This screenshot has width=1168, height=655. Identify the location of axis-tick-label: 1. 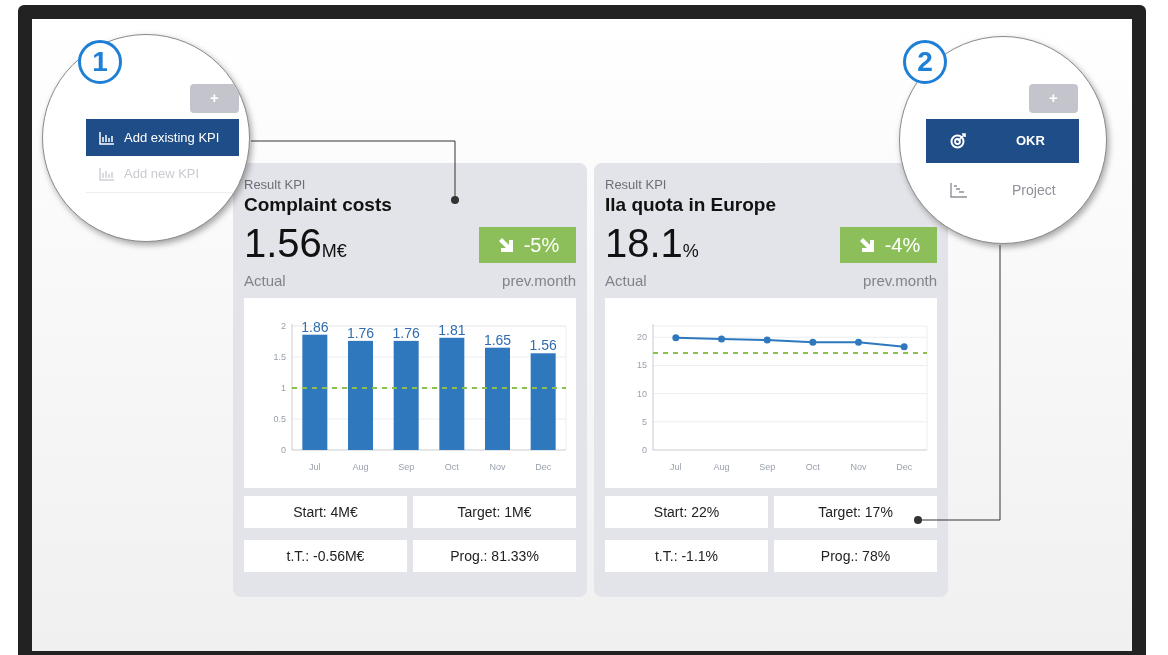
(283, 388).